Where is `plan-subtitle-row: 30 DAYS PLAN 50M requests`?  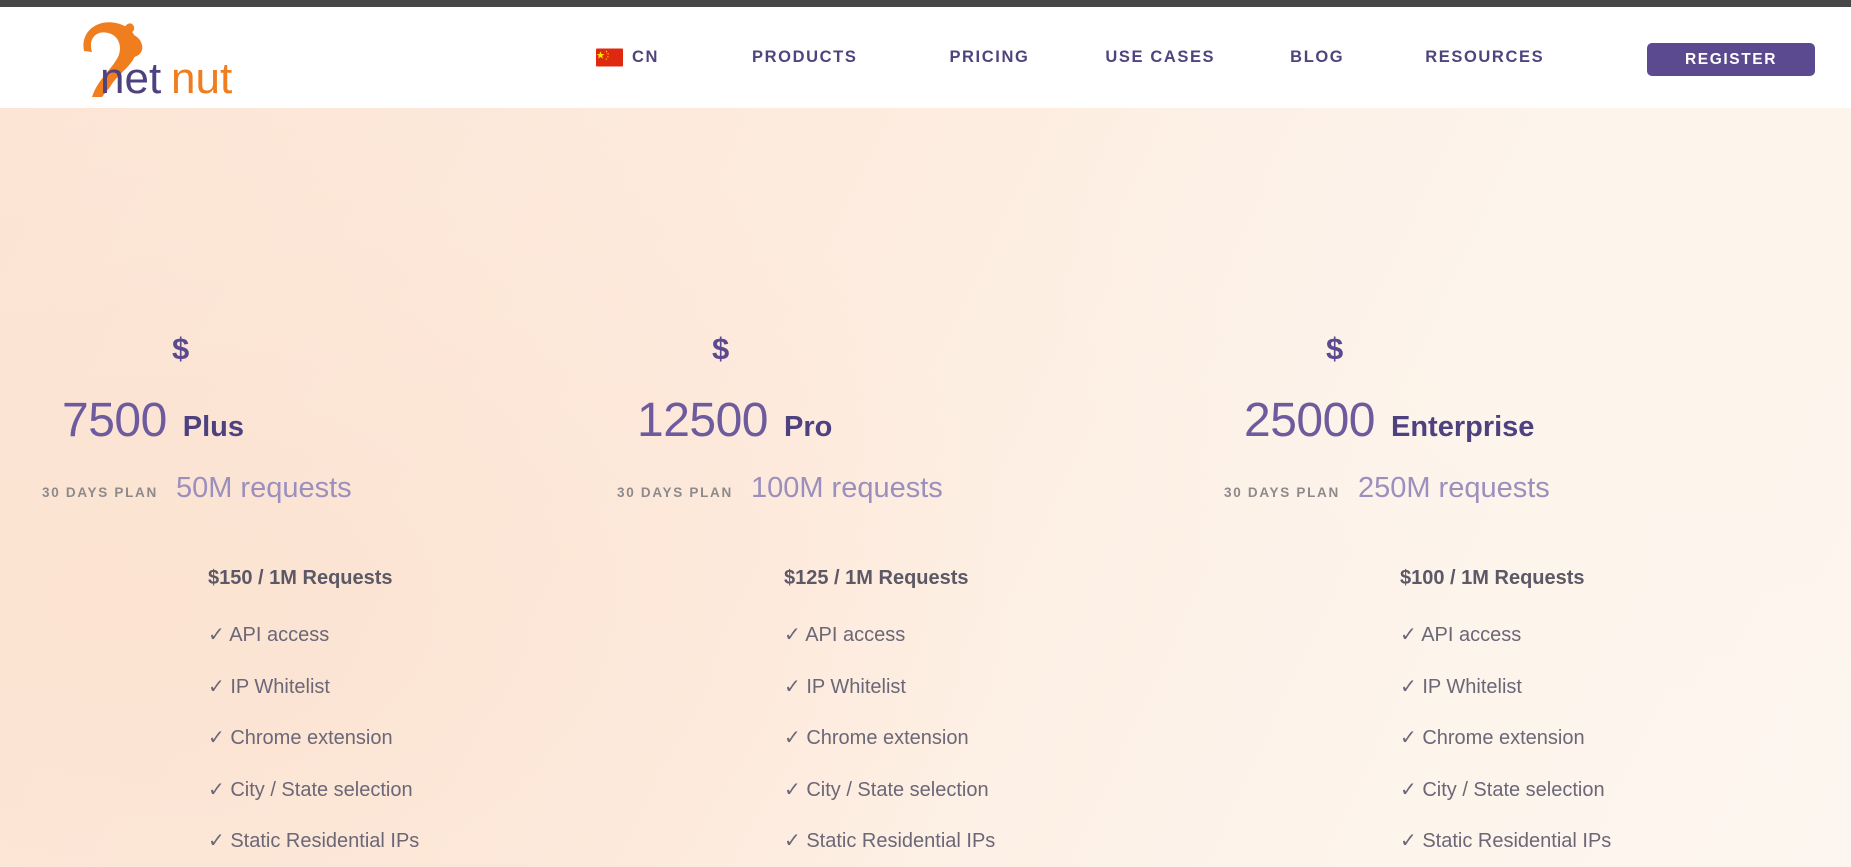 plan-subtitle-row: 30 DAYS PLAN 50M requests is located at coordinates (204, 488).